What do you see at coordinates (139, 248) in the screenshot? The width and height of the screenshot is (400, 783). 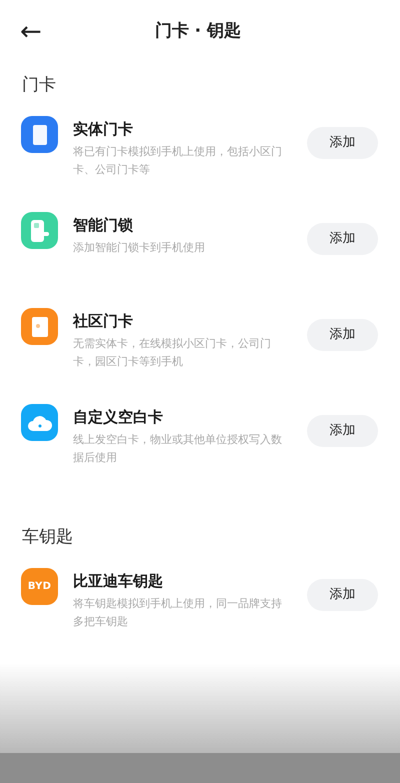 I see `item-description: 添加智能门锁卡到手机使用` at bounding box center [139, 248].